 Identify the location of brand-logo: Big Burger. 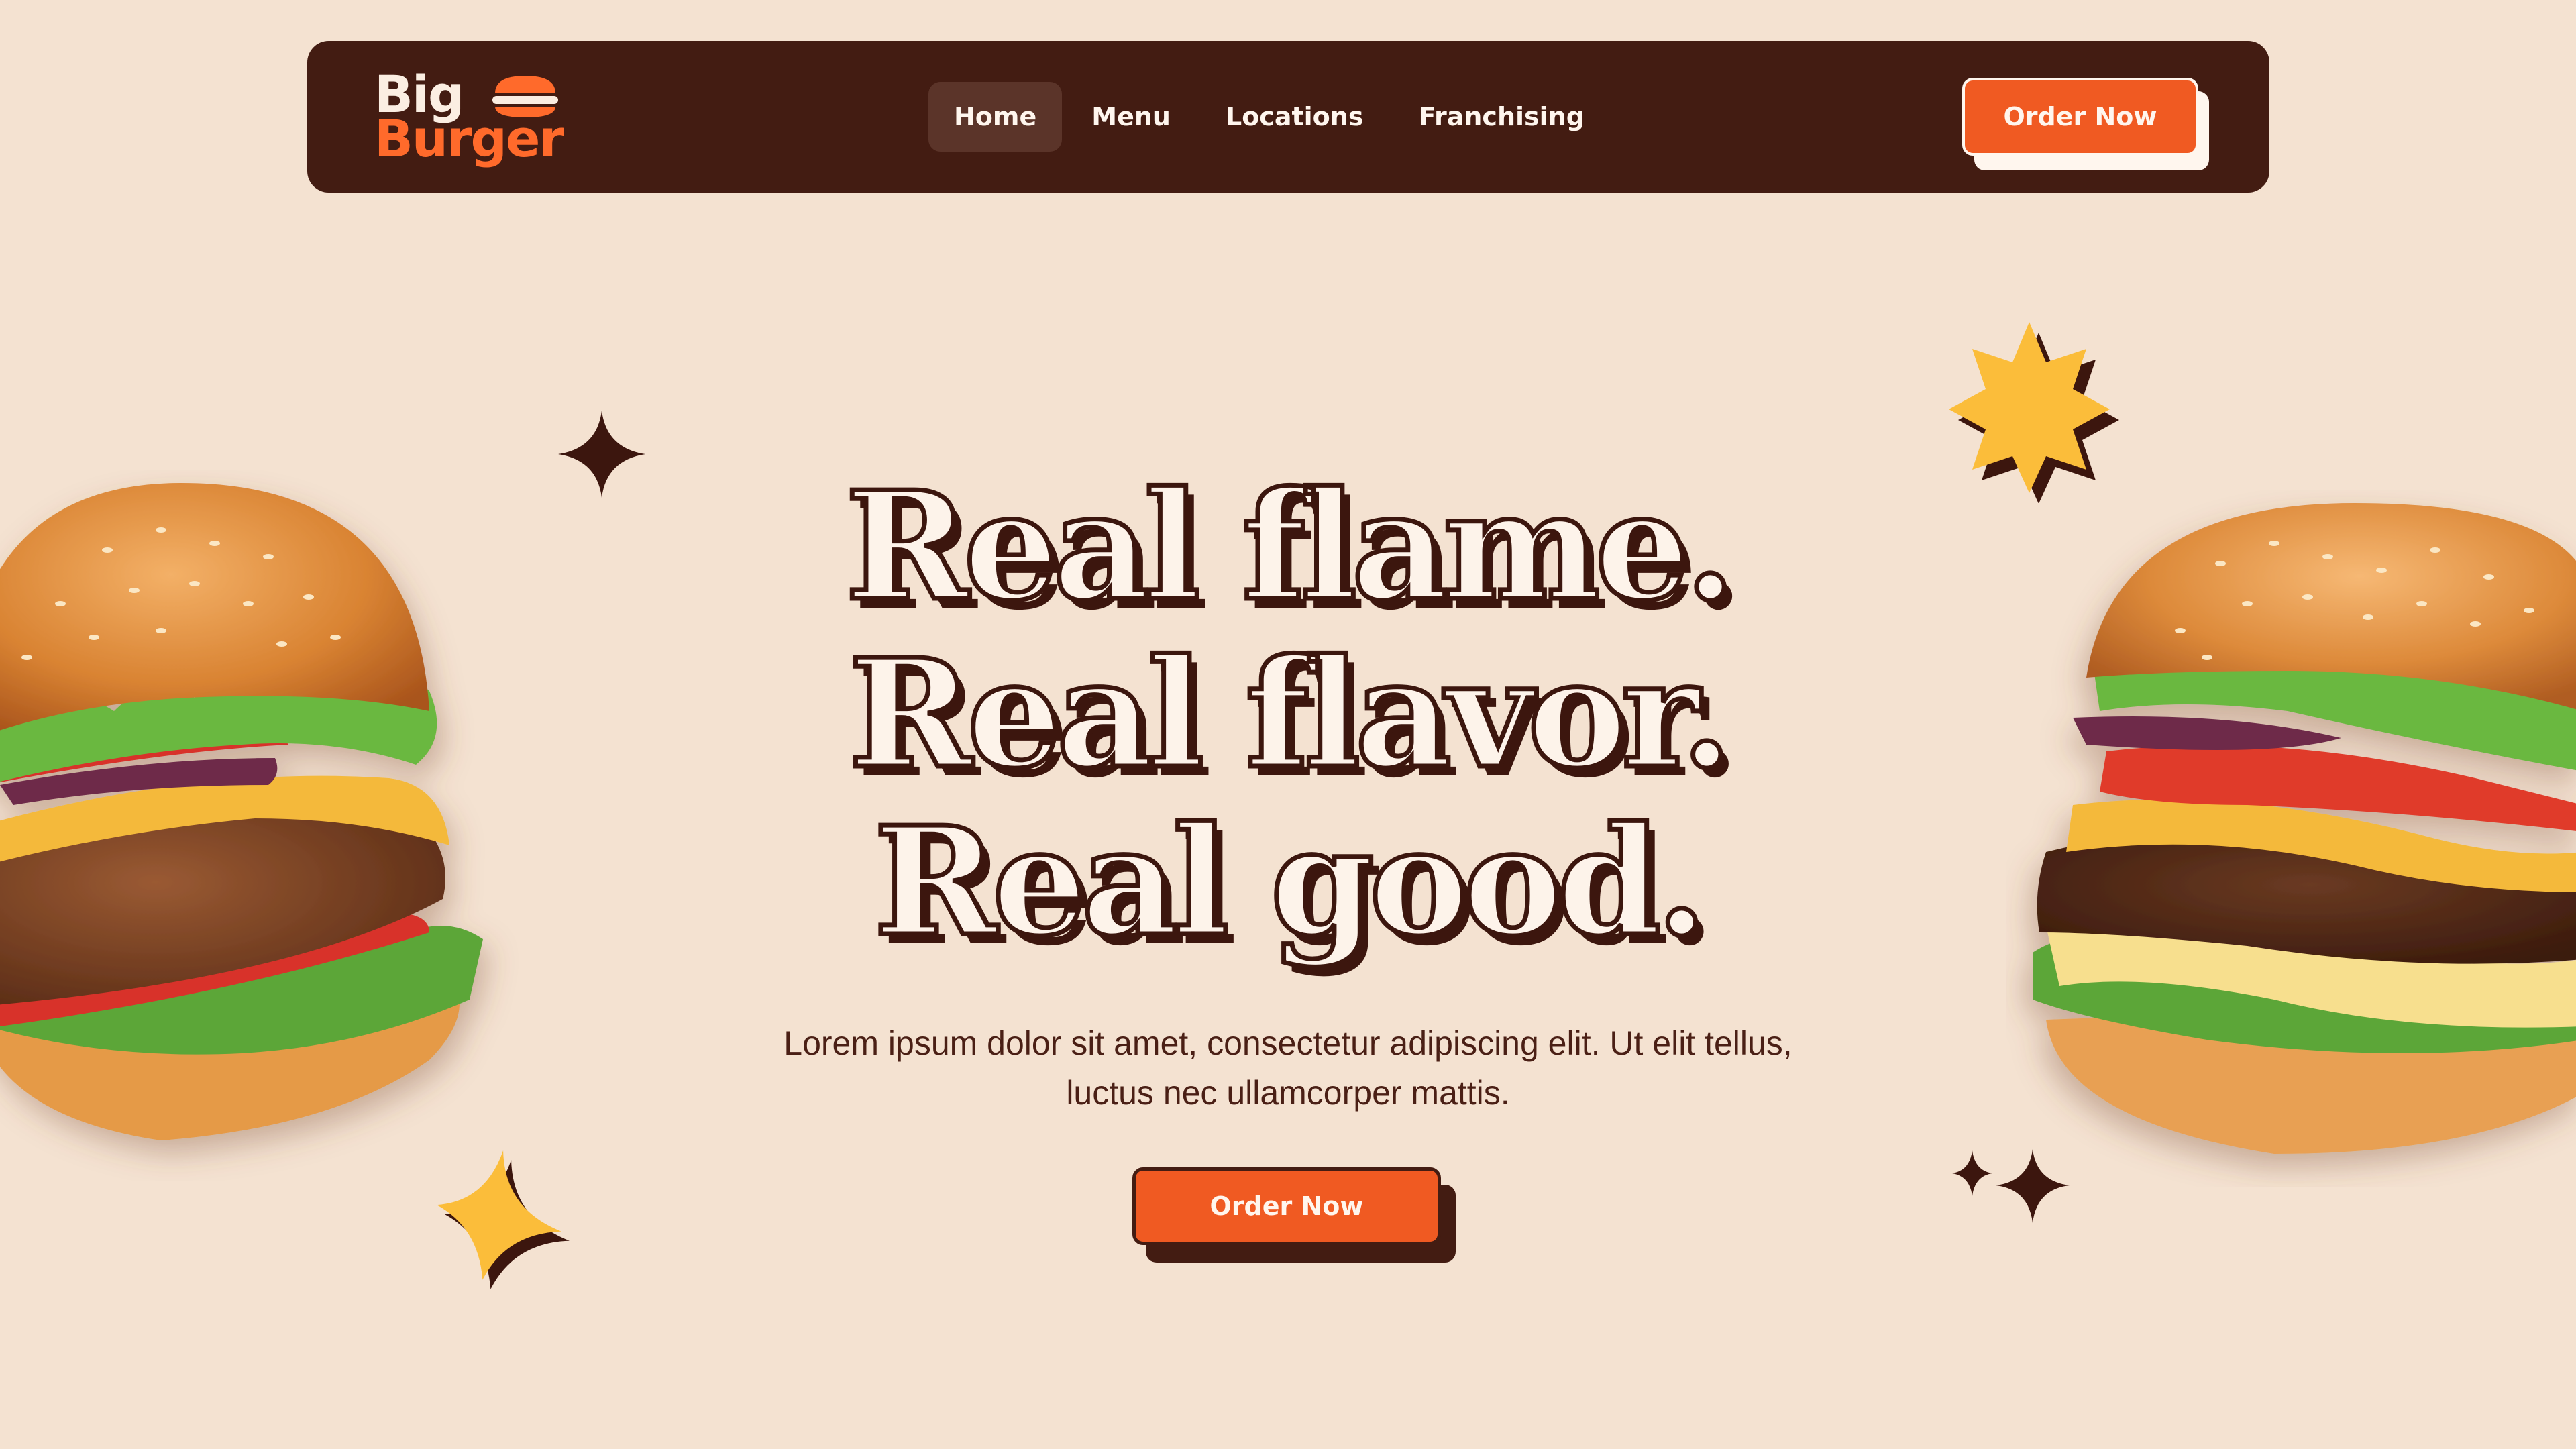
(469, 119).